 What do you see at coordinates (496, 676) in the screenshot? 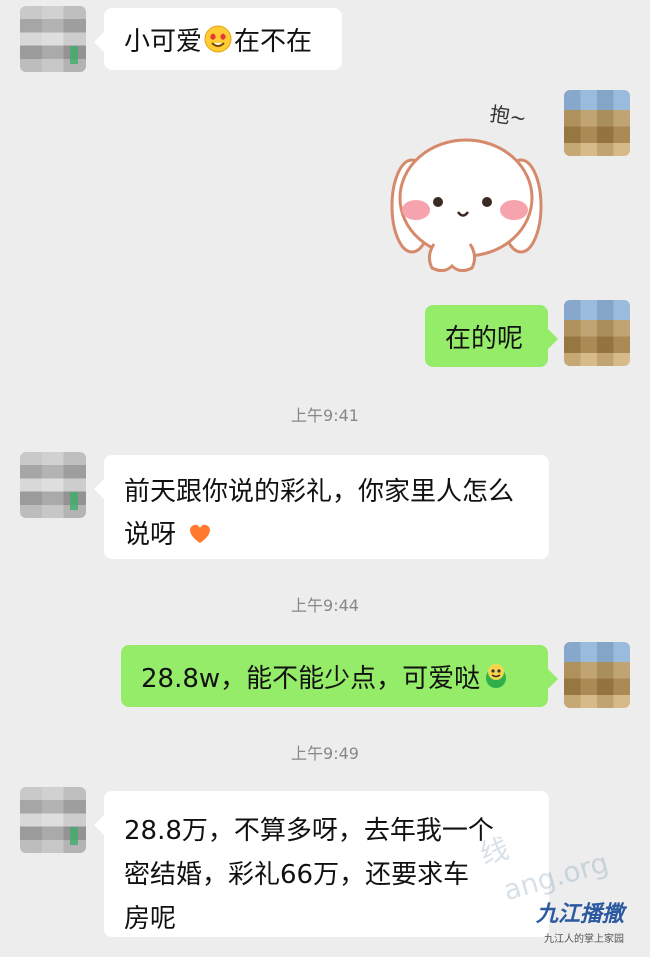
I see `green-frog-emoji-icon` at bounding box center [496, 676].